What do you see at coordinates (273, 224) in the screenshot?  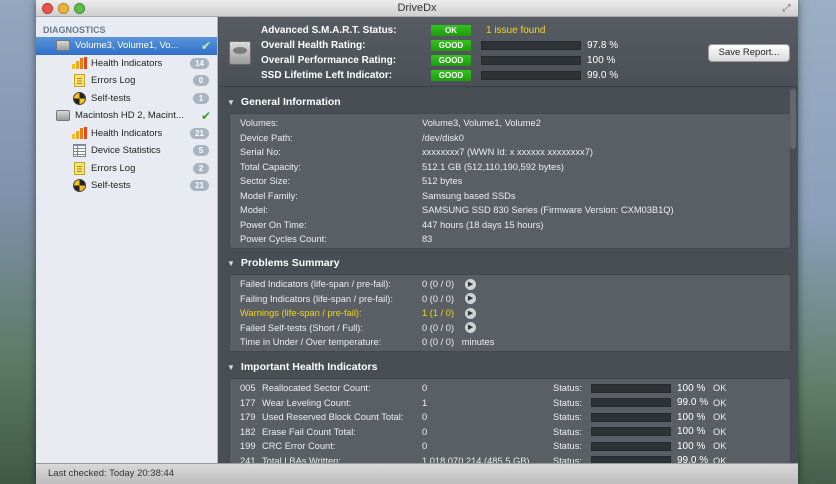 I see `info-key: Power On Time:` at bounding box center [273, 224].